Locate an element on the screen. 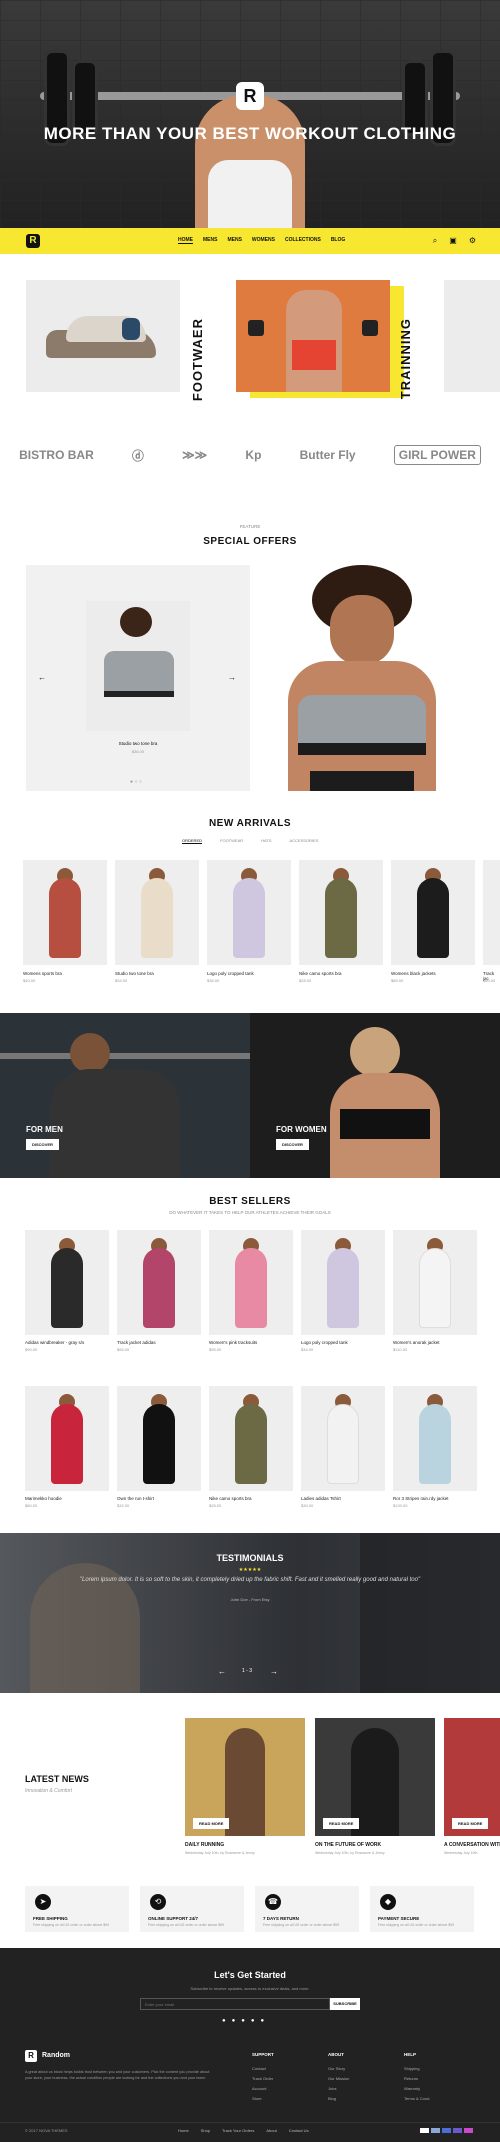  tab-footwear: FOOTWEAR is located at coordinates (231, 841).